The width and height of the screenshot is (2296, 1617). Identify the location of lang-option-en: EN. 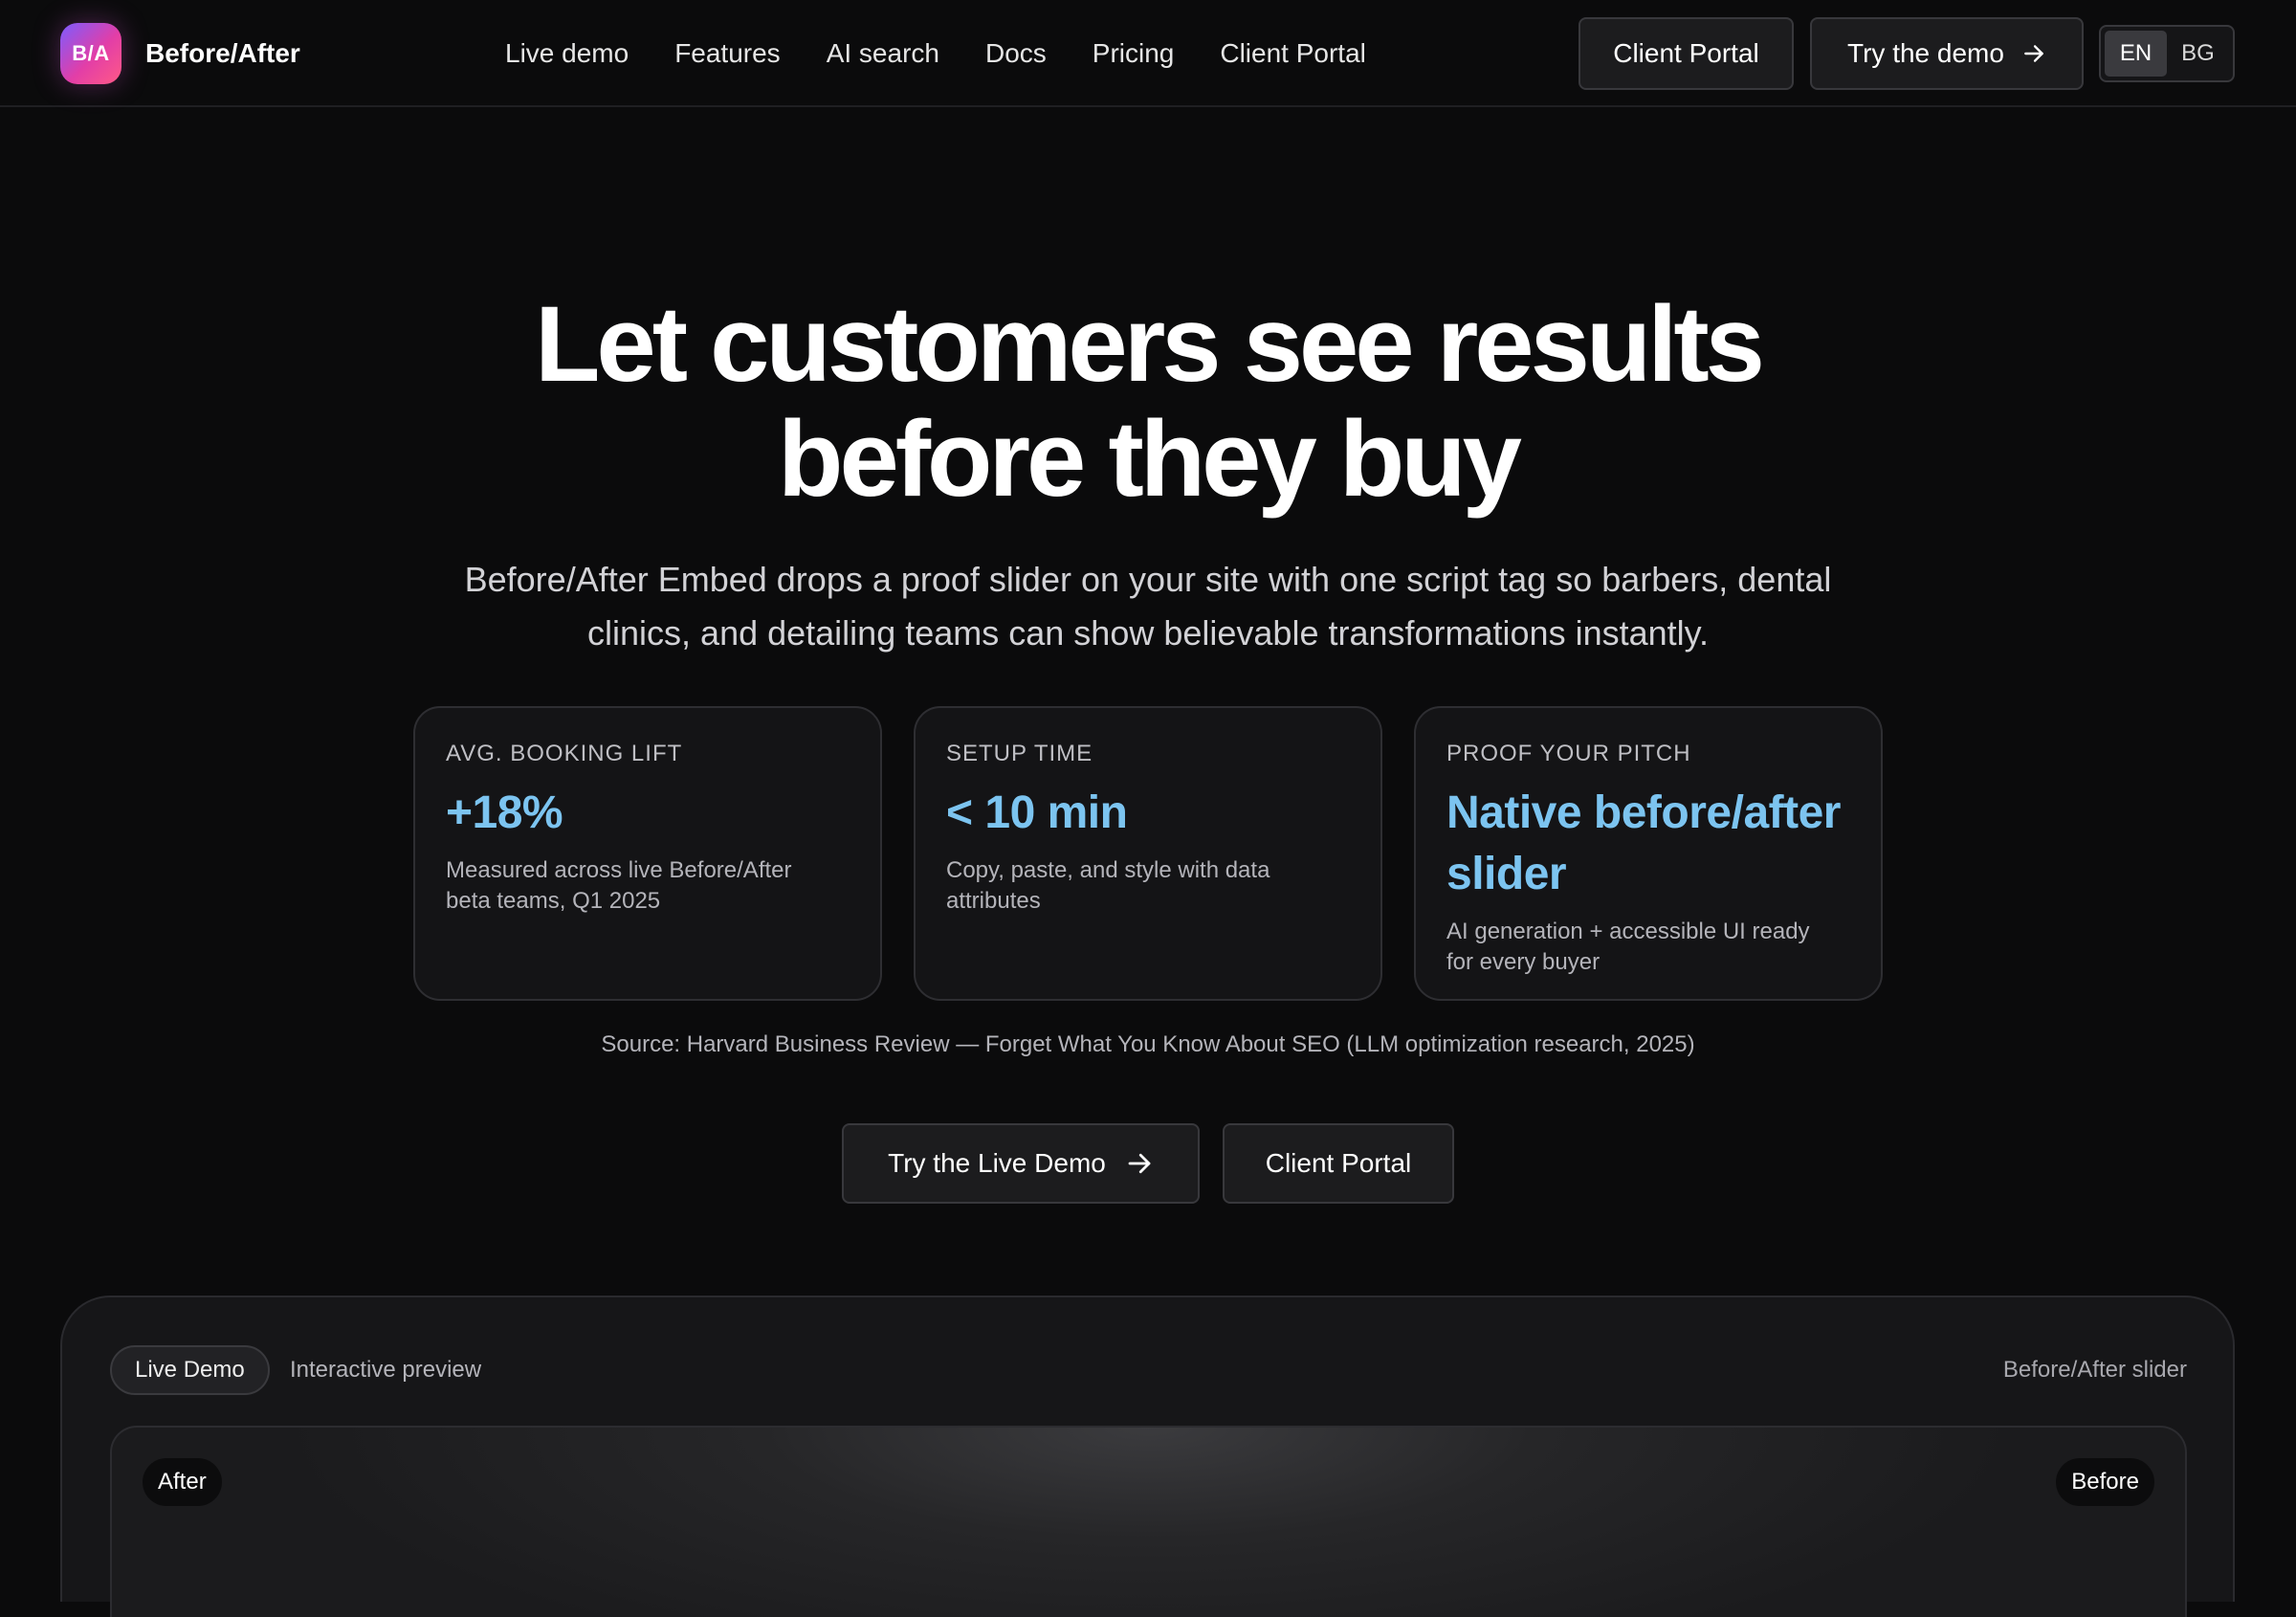
(2136, 54).